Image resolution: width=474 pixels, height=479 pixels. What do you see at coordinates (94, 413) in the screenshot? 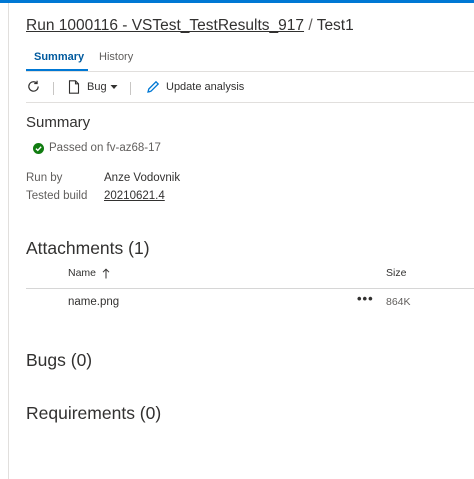
I see `requirements-heading: Requirements (0)` at bounding box center [94, 413].